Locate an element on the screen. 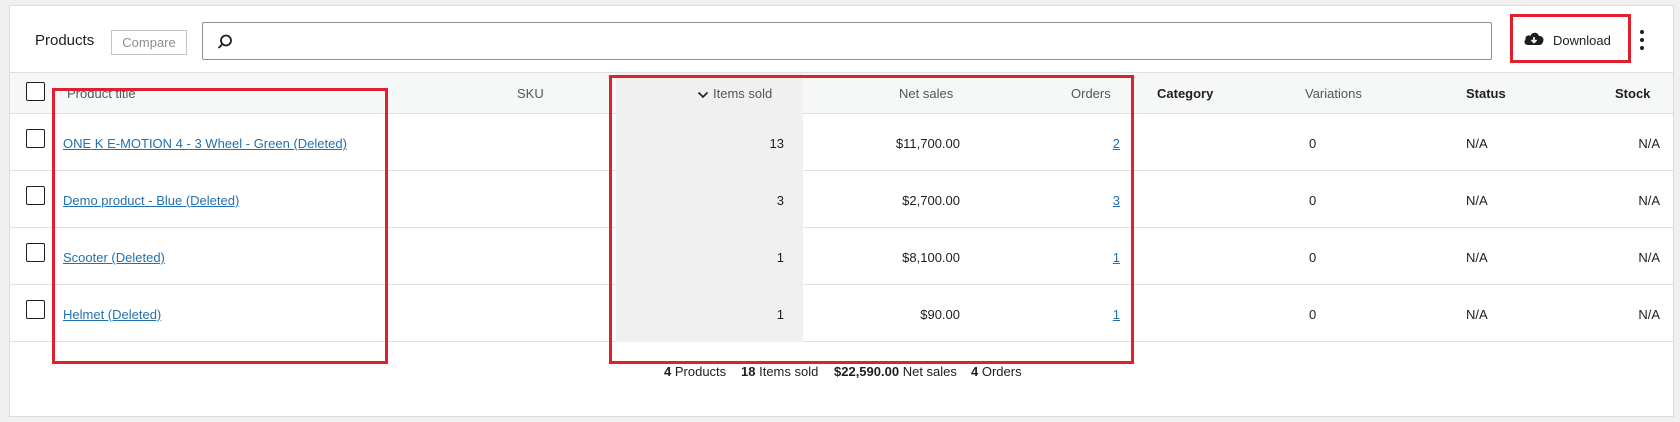 The height and width of the screenshot is (422, 1680). summary-products: 4 Products is located at coordinates (695, 371).